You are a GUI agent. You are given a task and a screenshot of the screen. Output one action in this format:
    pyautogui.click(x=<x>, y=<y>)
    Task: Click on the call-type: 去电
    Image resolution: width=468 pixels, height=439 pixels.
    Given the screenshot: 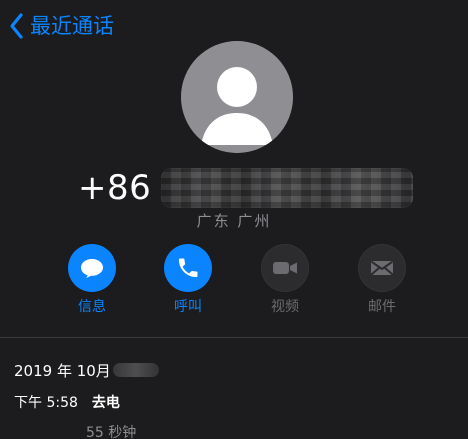 What is the action you would take?
    pyautogui.click(x=105, y=403)
    